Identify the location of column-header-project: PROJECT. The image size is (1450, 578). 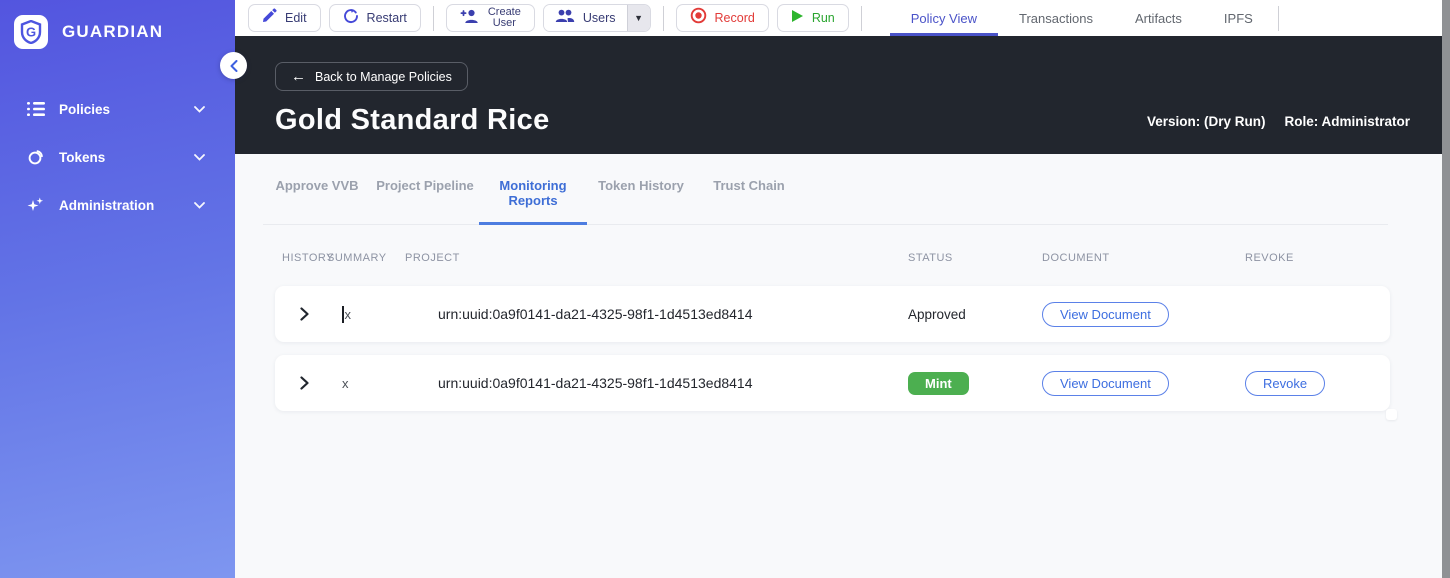
(432, 258).